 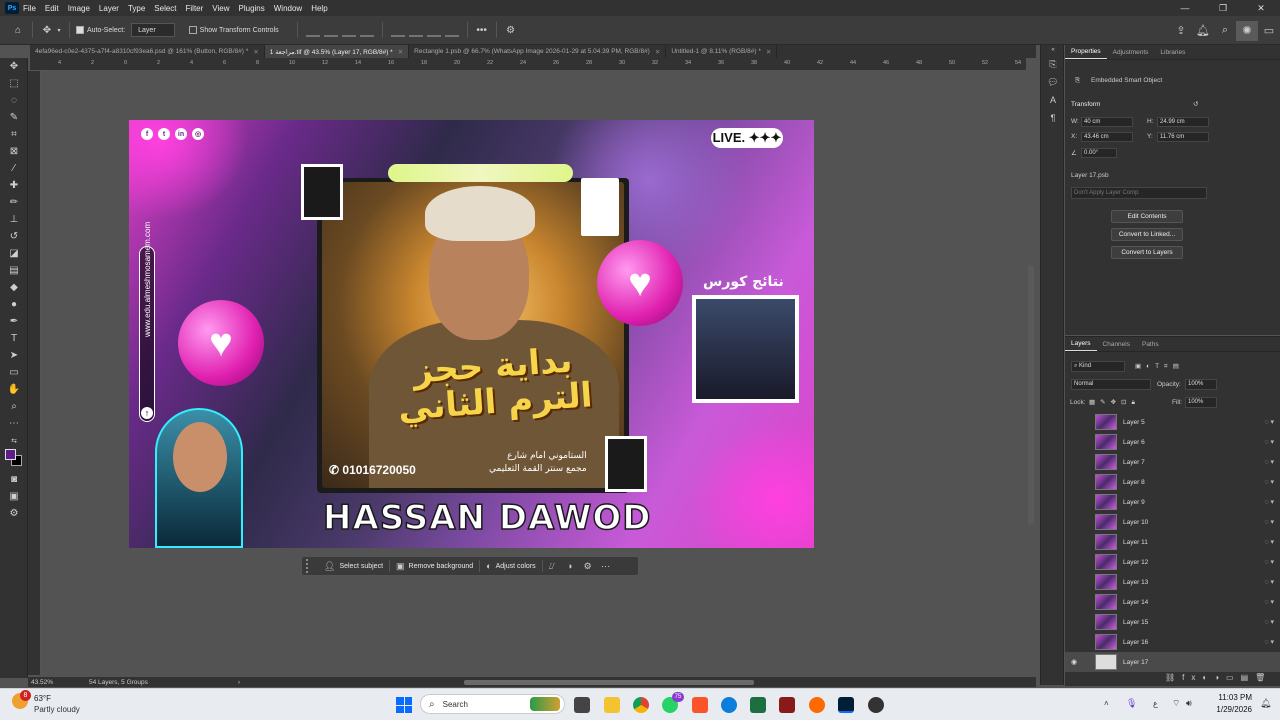 What do you see at coordinates (153, 30) in the screenshot?
I see `auto-select-dropdown: Layer` at bounding box center [153, 30].